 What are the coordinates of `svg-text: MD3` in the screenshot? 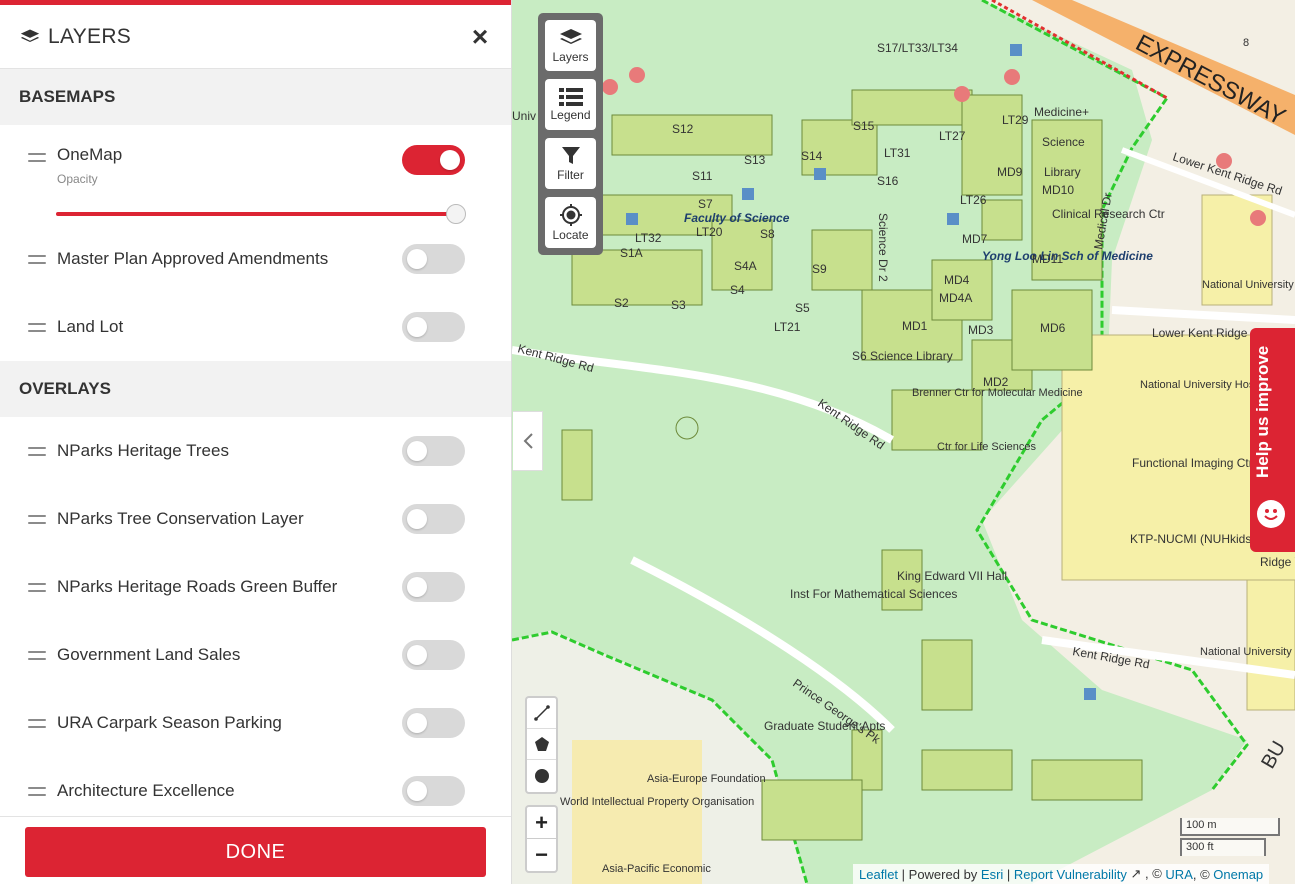 It's located at (981, 330).